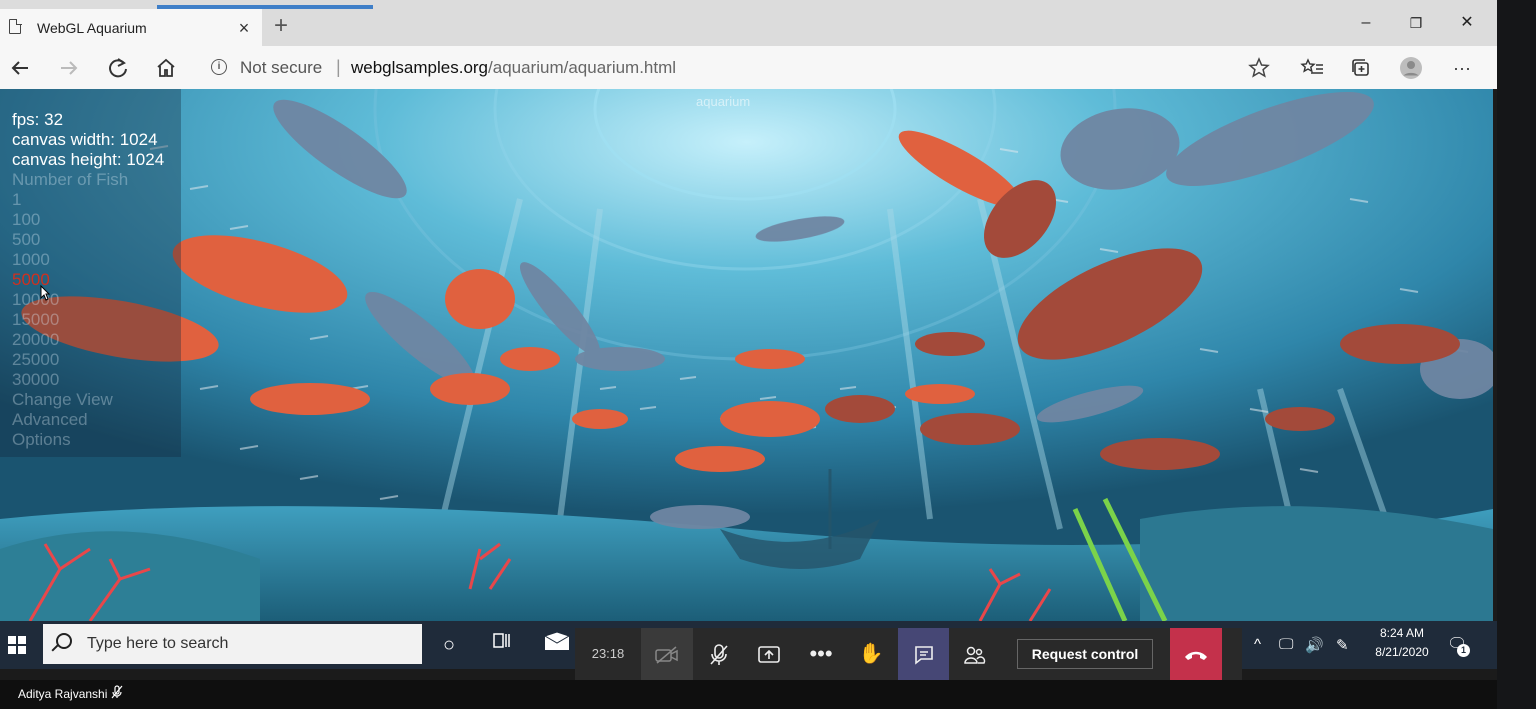  I want to click on canvas-width-readout: canvas width: 1024, so click(85, 139).